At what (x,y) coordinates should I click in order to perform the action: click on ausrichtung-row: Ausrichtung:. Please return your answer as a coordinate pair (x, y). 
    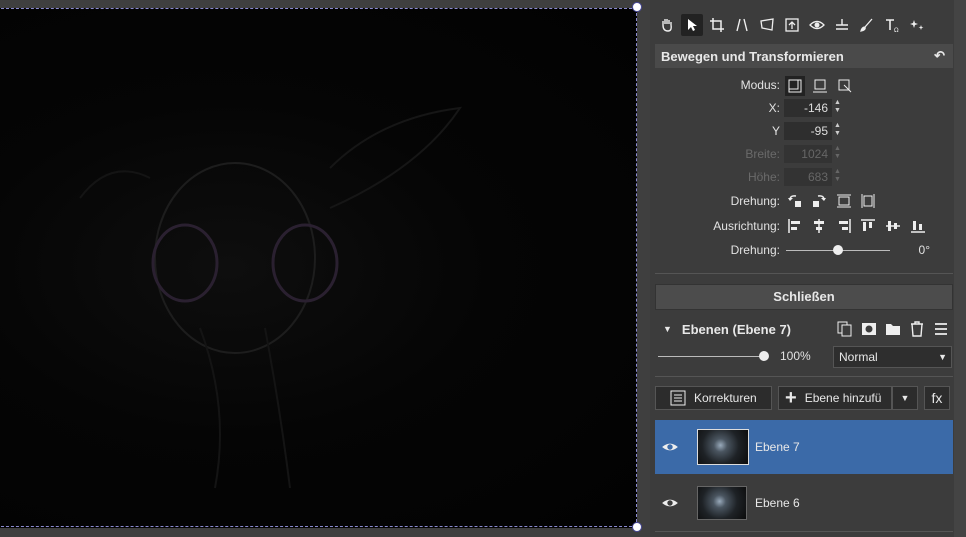
    Looking at the image, I should click on (808, 226).